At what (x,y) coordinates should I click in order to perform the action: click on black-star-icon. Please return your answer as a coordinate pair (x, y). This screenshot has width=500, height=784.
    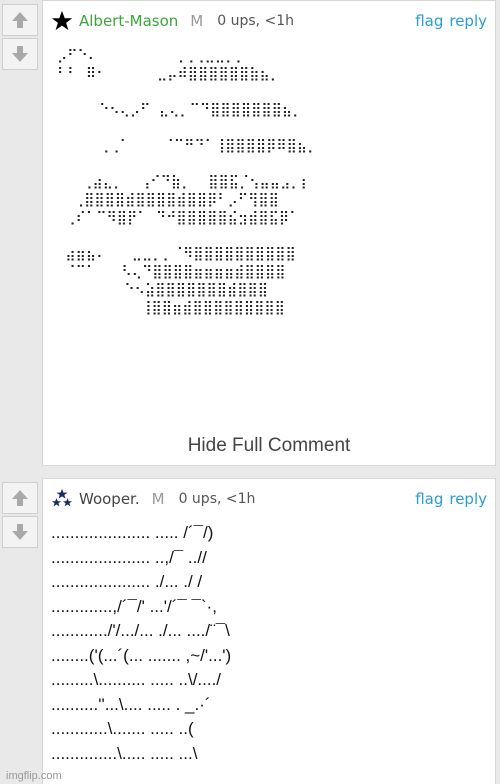
    Looking at the image, I should click on (62, 20).